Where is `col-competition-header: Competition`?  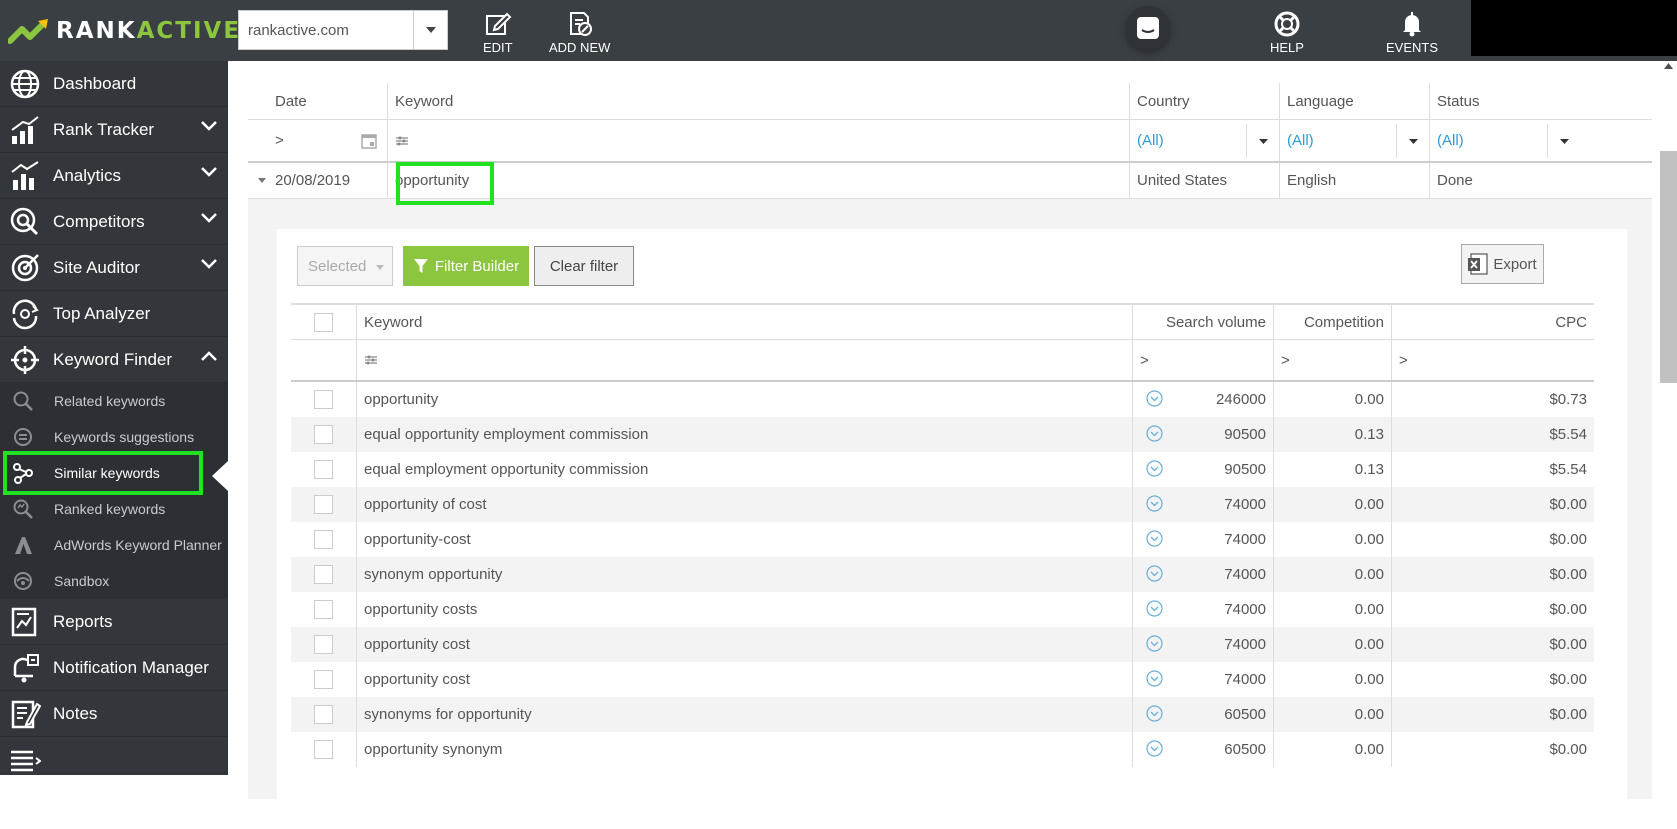 col-competition-header: Competition is located at coordinates (1333, 322).